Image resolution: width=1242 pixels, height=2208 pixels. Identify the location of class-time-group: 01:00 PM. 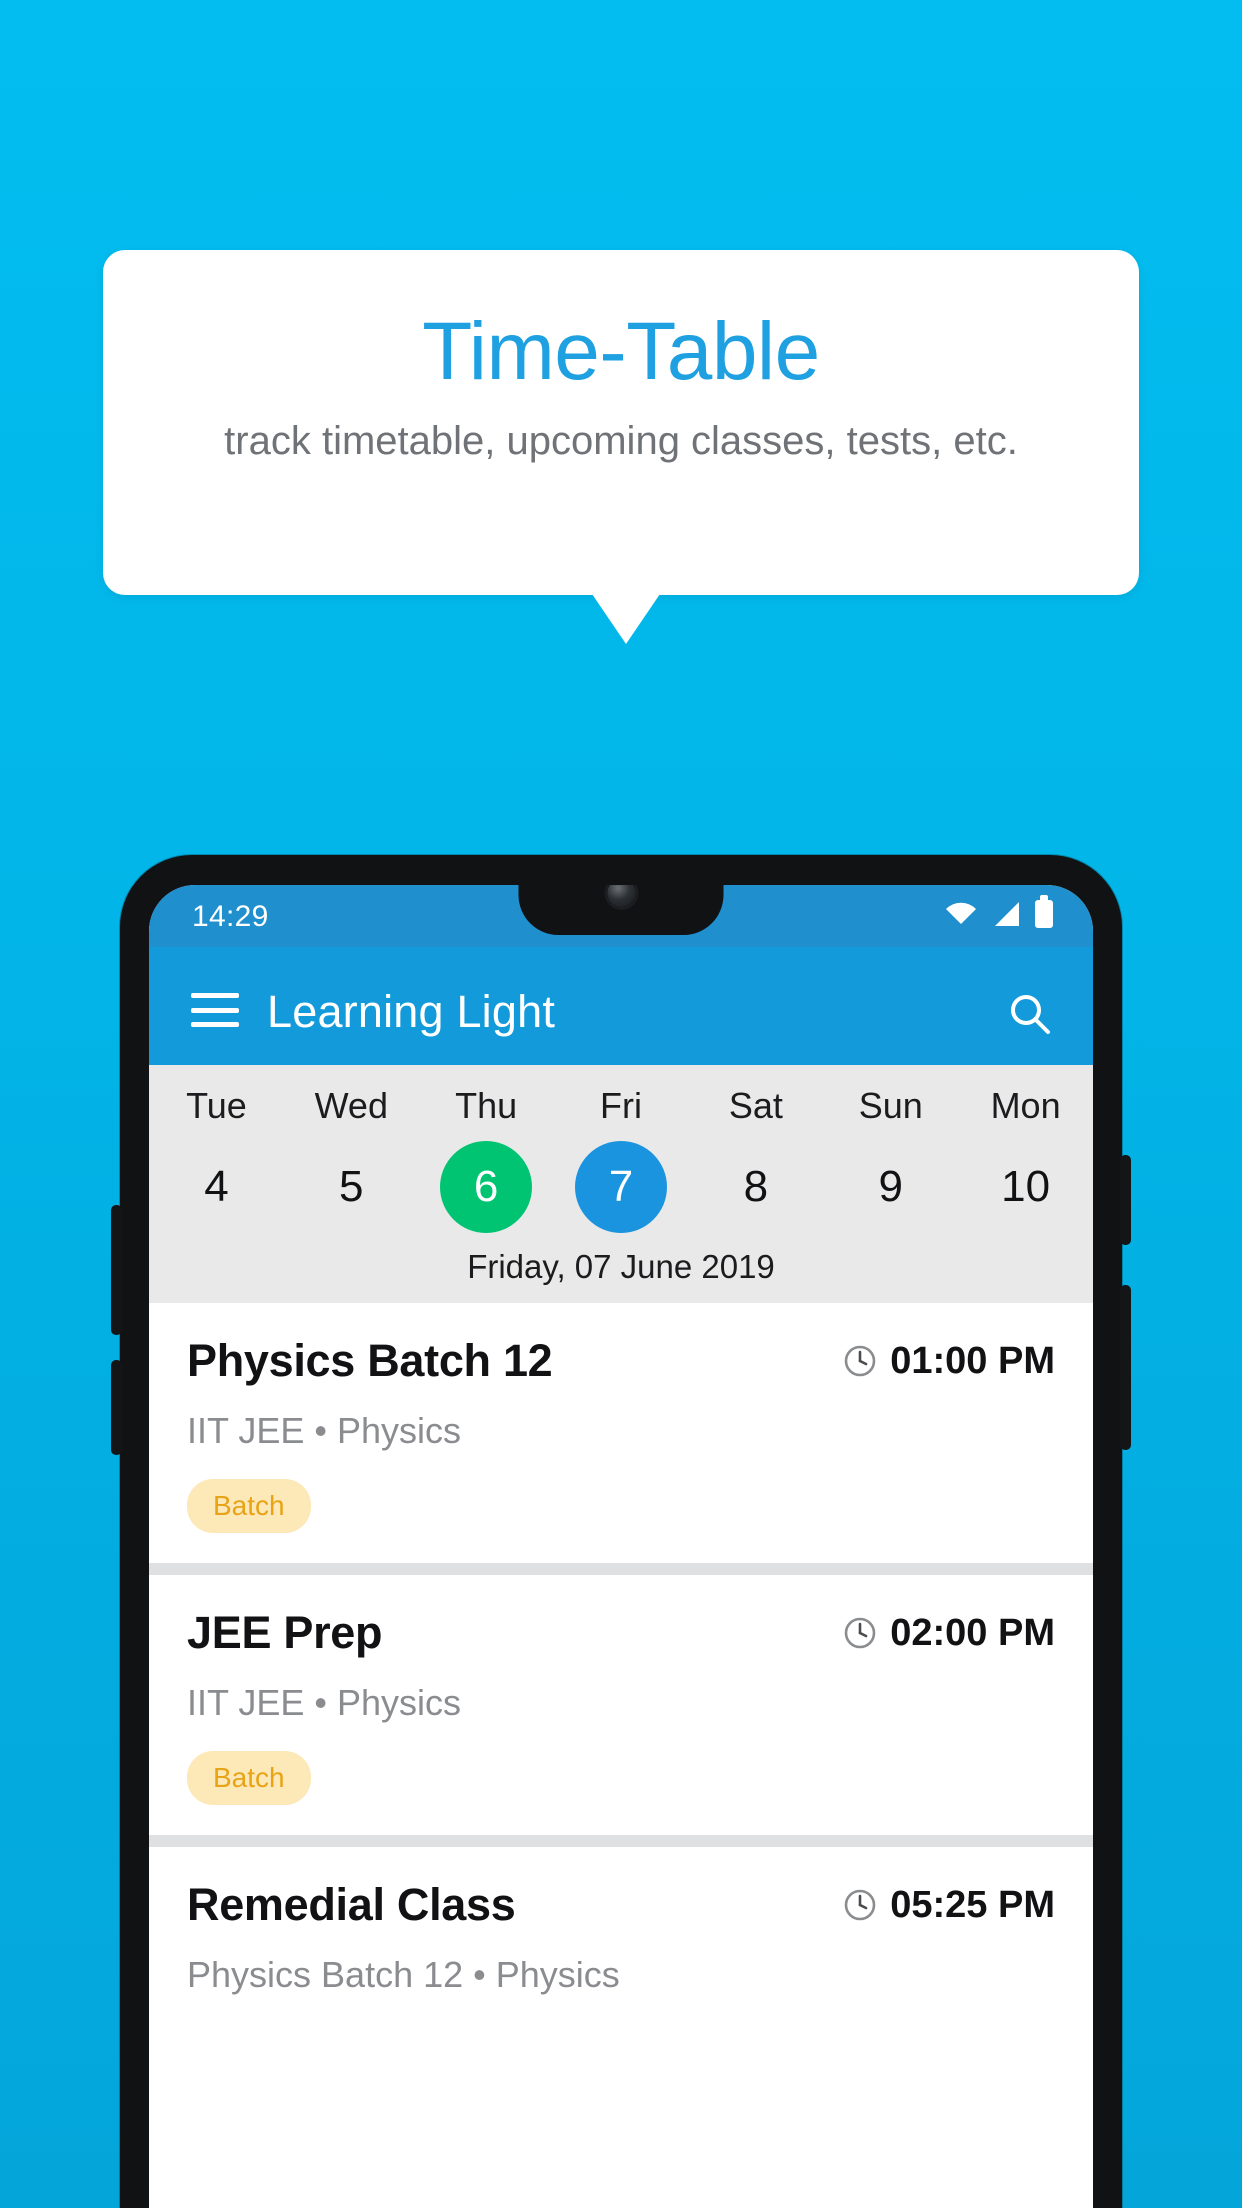
(949, 1361).